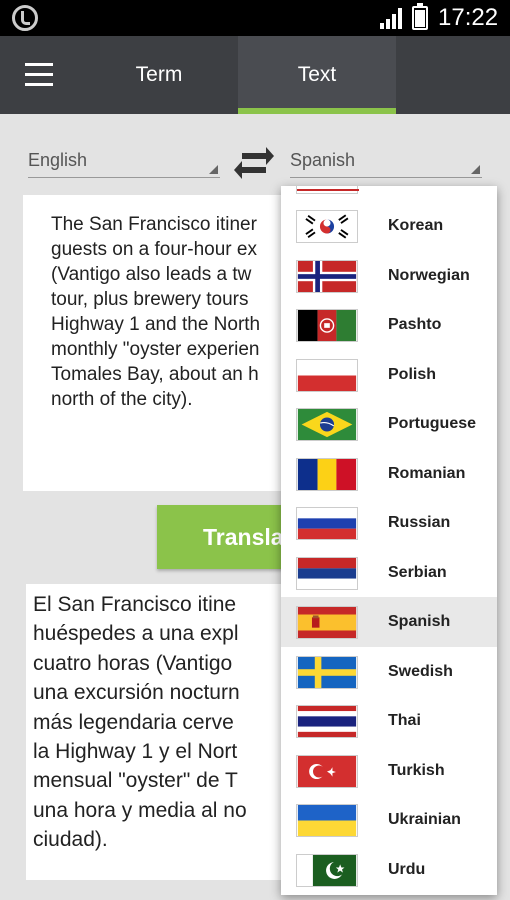 The height and width of the screenshot is (900, 510). I want to click on language-option-label: Spanish, so click(419, 621).